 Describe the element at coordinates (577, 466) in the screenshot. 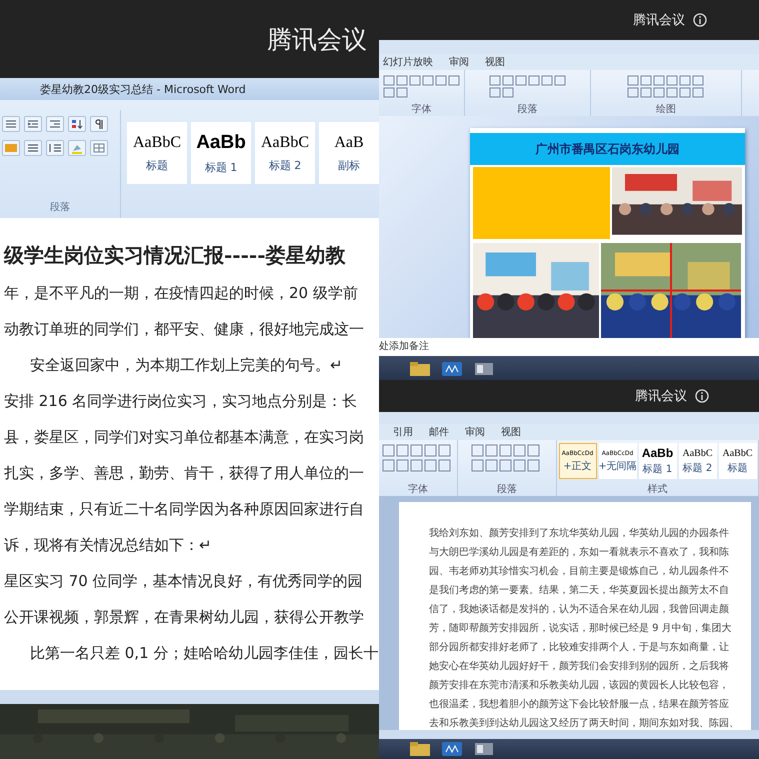

I see `style-name: +正文` at that location.